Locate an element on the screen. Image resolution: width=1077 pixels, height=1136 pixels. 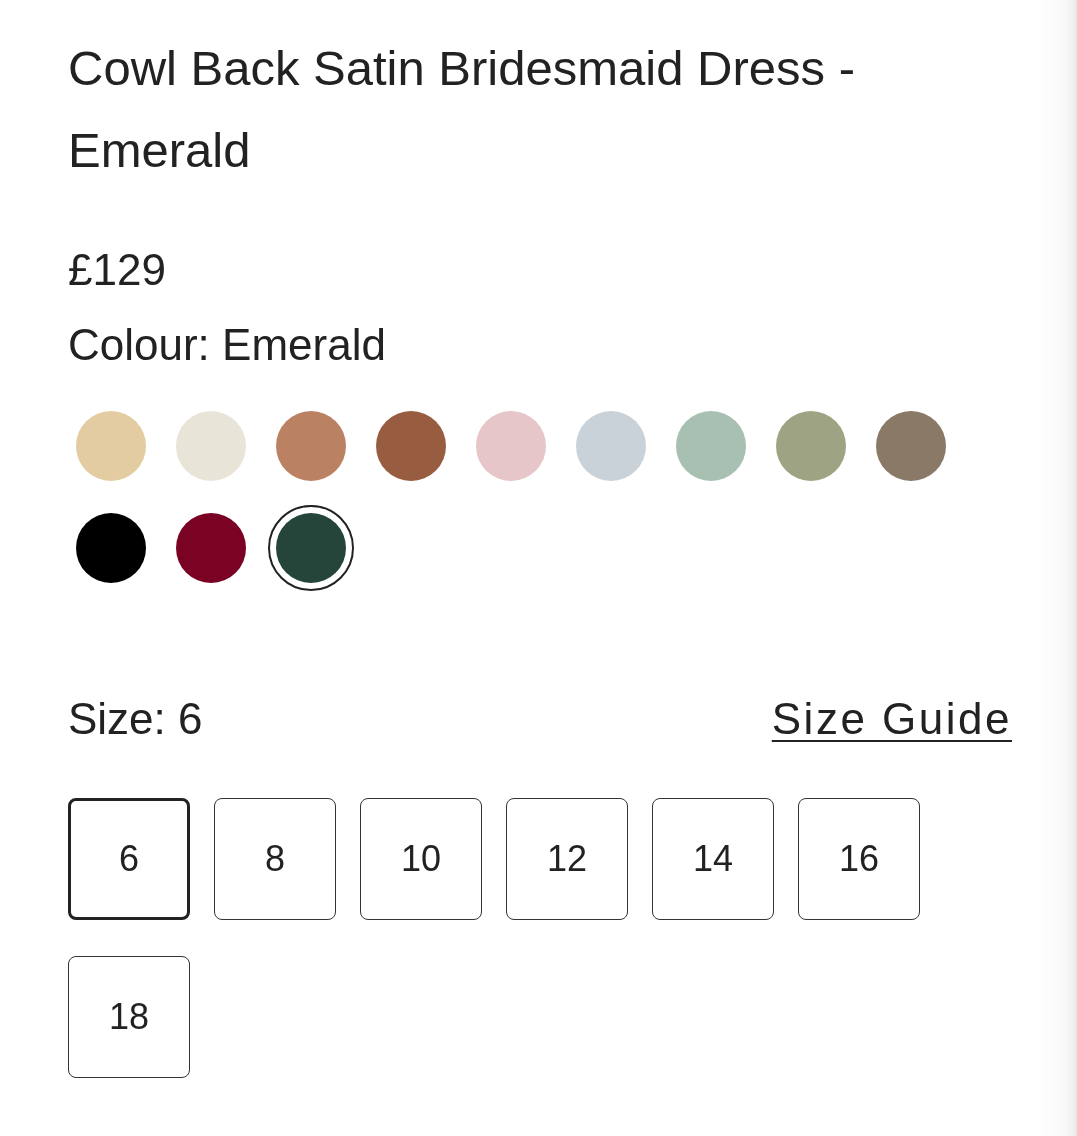
colour-label: Colour: Emerald is located at coordinates (227, 345).